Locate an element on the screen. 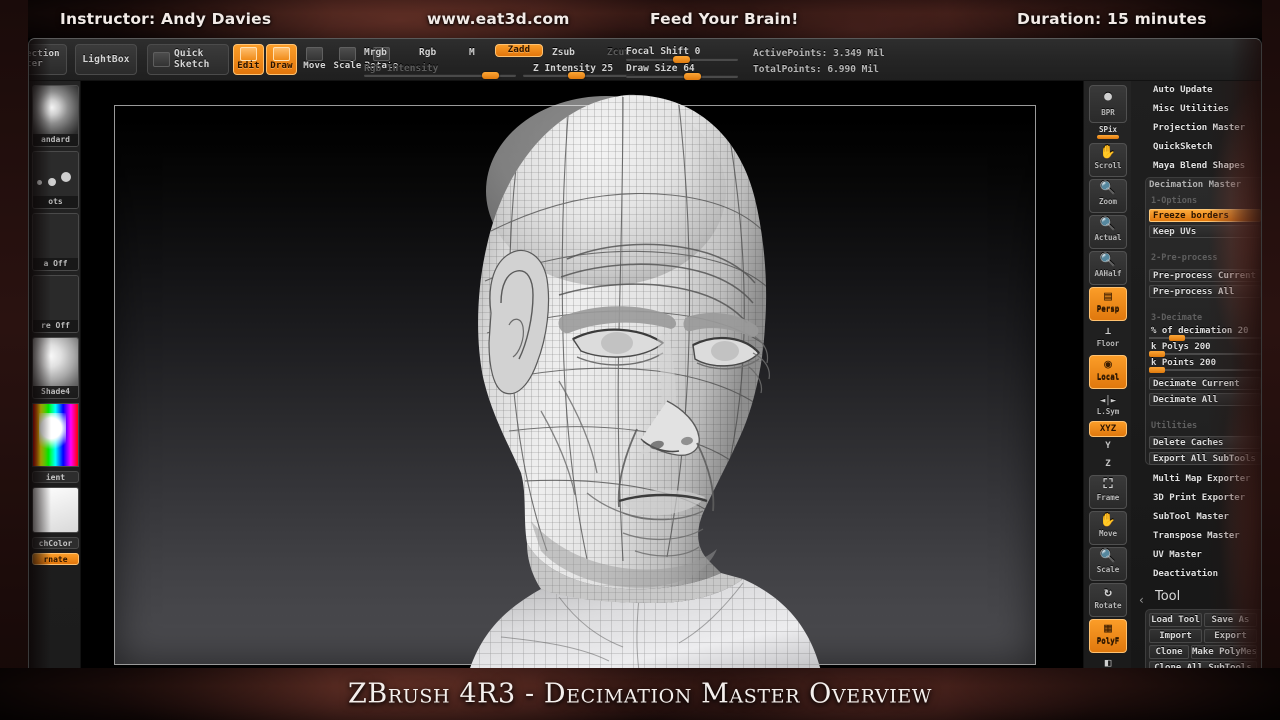  local-button: ◉ Local is located at coordinates (1108, 372).